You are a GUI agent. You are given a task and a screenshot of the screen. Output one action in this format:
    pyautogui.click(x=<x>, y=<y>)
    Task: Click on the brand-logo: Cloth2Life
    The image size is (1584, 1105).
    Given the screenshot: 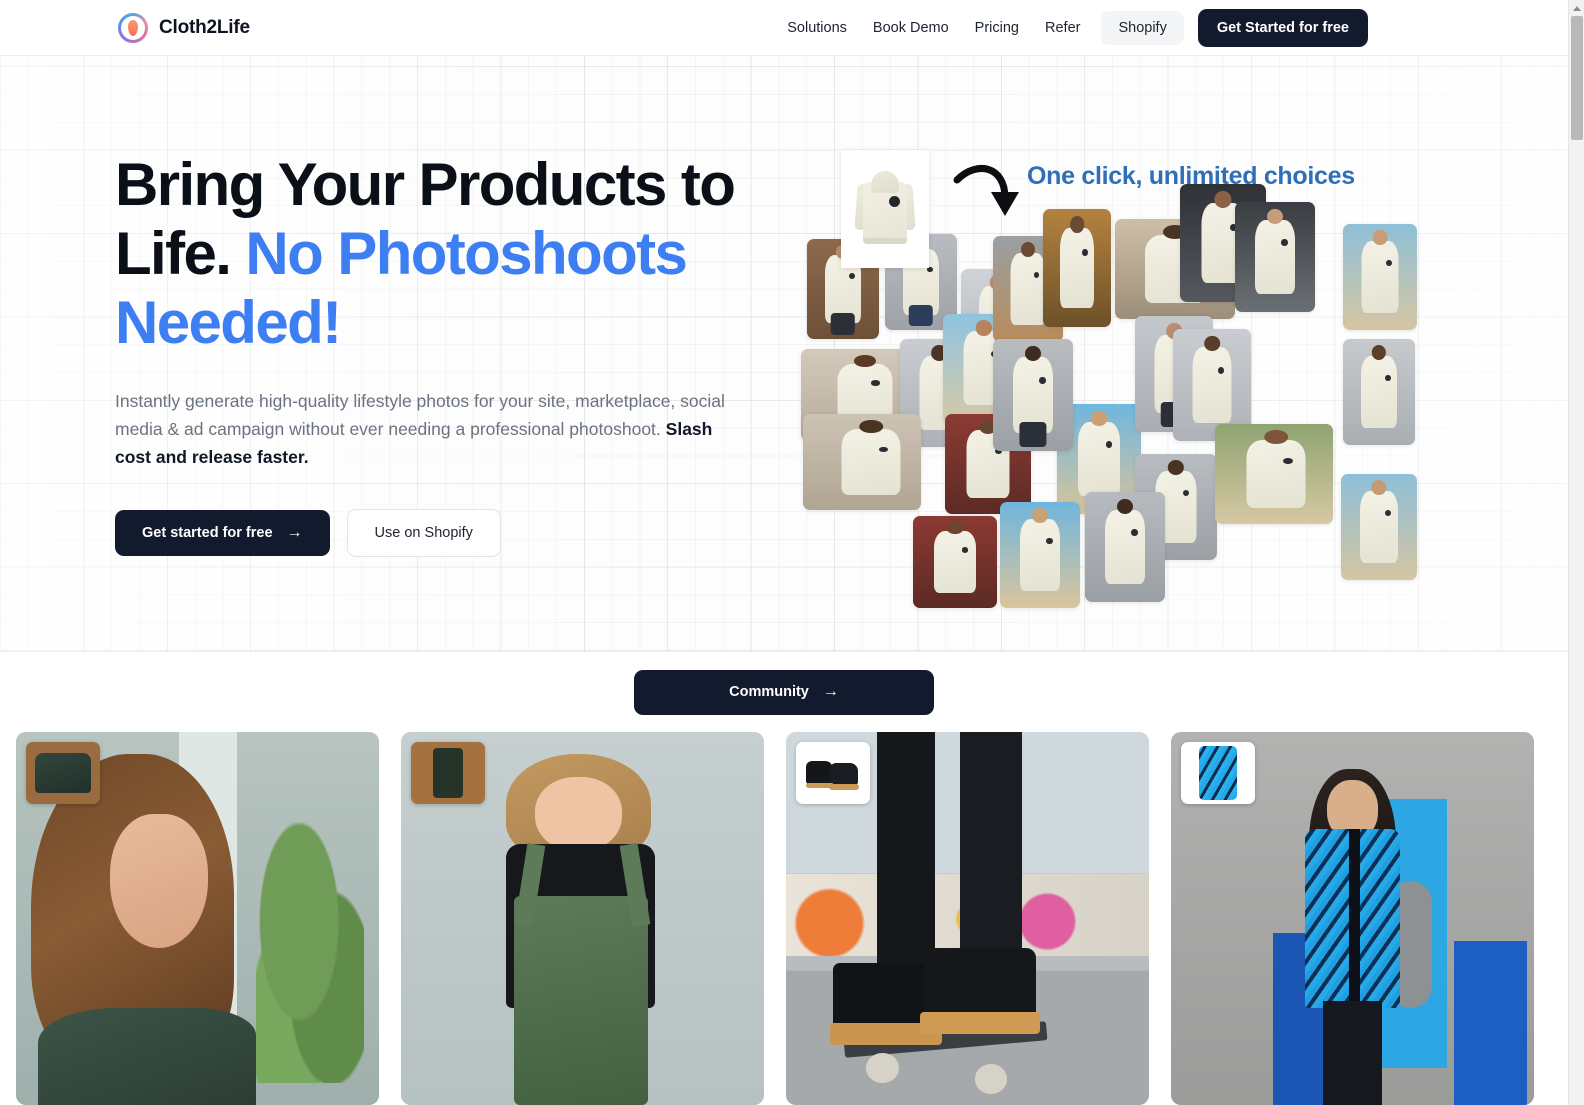 What is the action you would take?
    pyautogui.click(x=184, y=27)
    